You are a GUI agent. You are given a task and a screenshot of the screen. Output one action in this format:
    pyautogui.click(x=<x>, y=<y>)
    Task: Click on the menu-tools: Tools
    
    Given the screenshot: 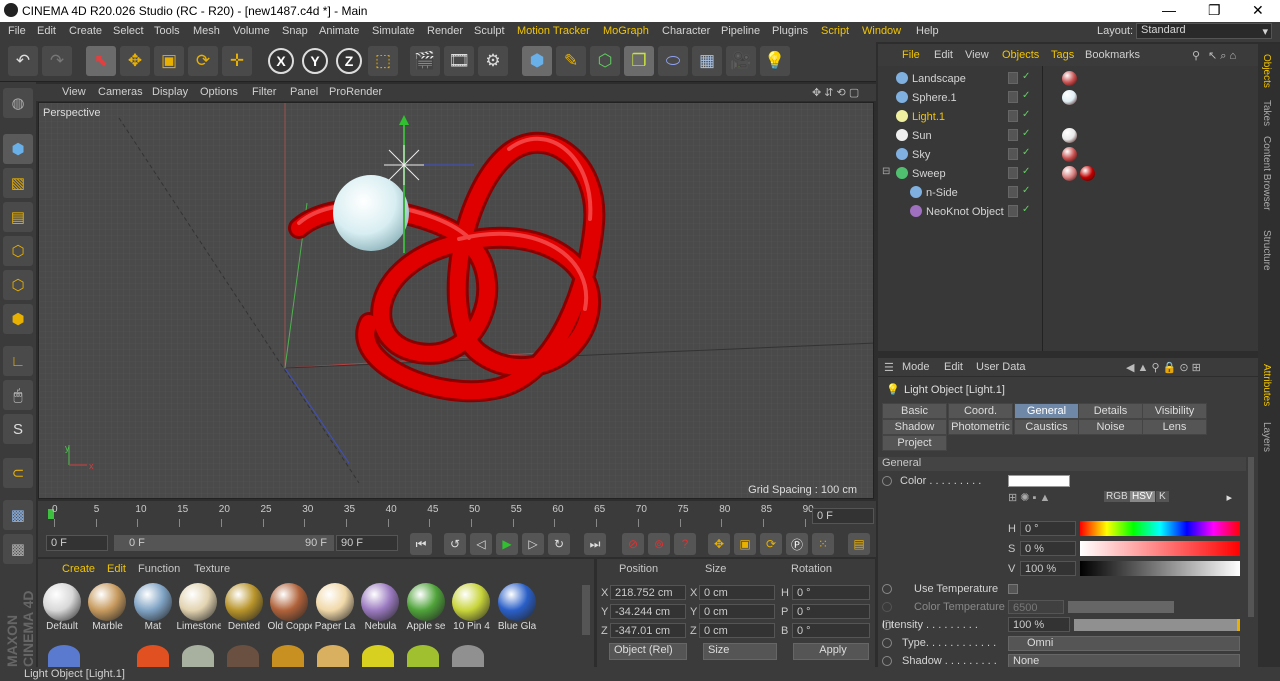 What is the action you would take?
    pyautogui.click(x=167, y=31)
    